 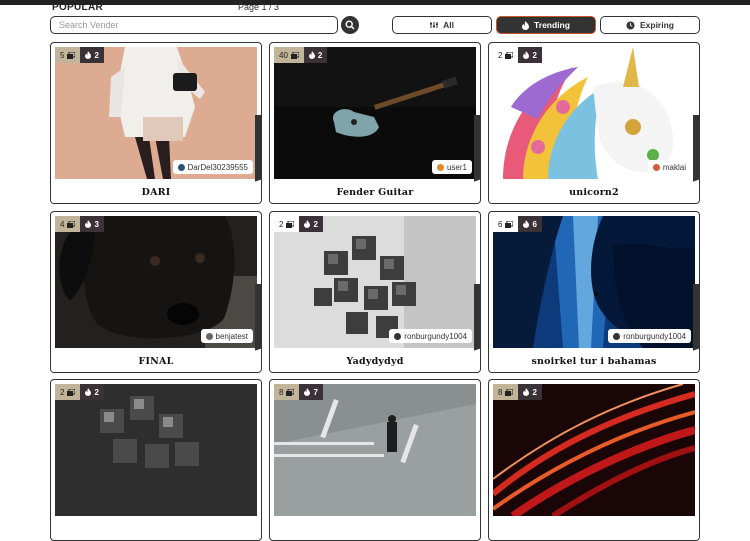 What do you see at coordinates (156, 292) in the screenshot?
I see `collection-card: 4 3 benjatest FINAL` at bounding box center [156, 292].